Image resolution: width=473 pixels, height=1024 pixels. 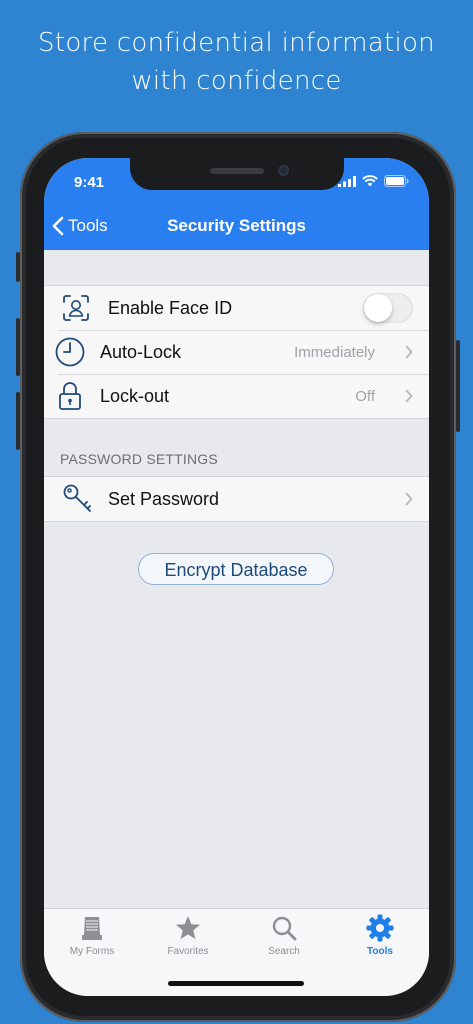 What do you see at coordinates (380, 928) in the screenshot?
I see `gear-icon` at bounding box center [380, 928].